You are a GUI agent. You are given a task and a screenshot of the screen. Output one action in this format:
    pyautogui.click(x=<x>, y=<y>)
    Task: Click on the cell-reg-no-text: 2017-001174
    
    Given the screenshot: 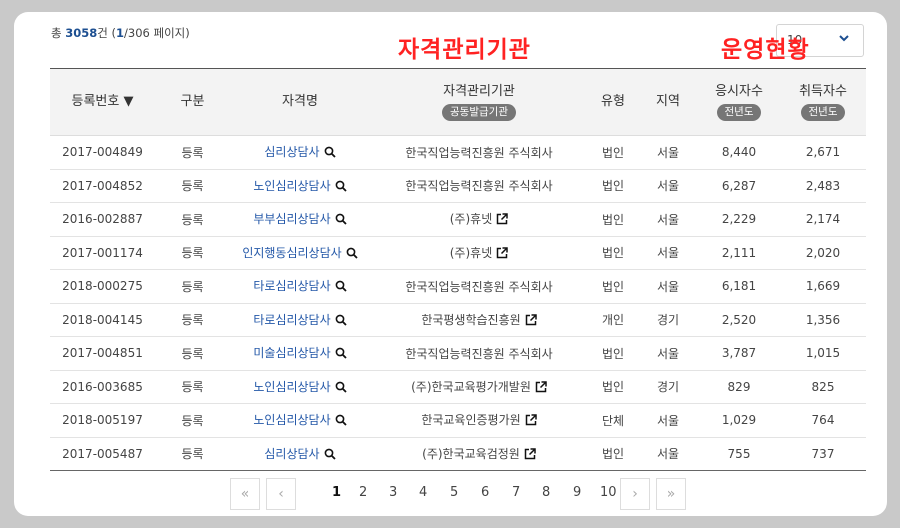 What is the action you would take?
    pyautogui.click(x=102, y=252)
    